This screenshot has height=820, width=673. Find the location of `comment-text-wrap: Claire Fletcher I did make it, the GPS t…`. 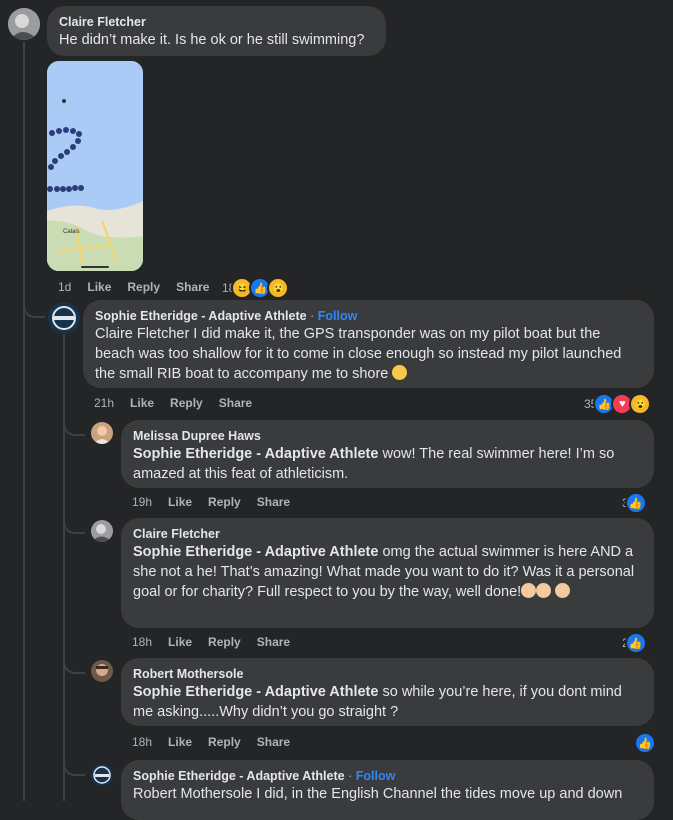

comment-text-wrap: Claire Fletcher I did make it, the GPS t… is located at coordinates (368, 354).